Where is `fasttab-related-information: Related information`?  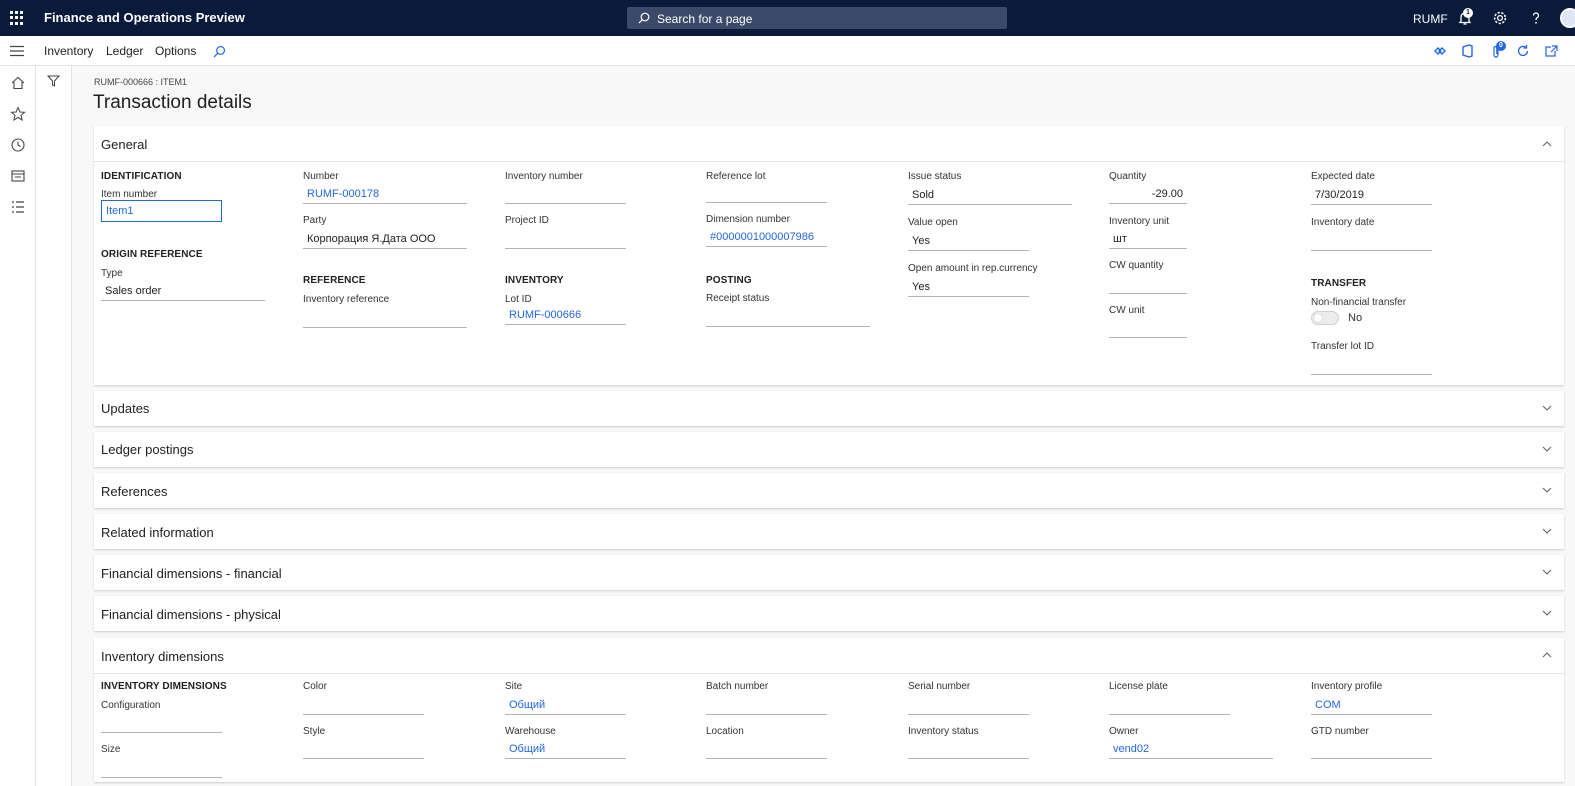
fasttab-related-information: Related information is located at coordinates (829, 531).